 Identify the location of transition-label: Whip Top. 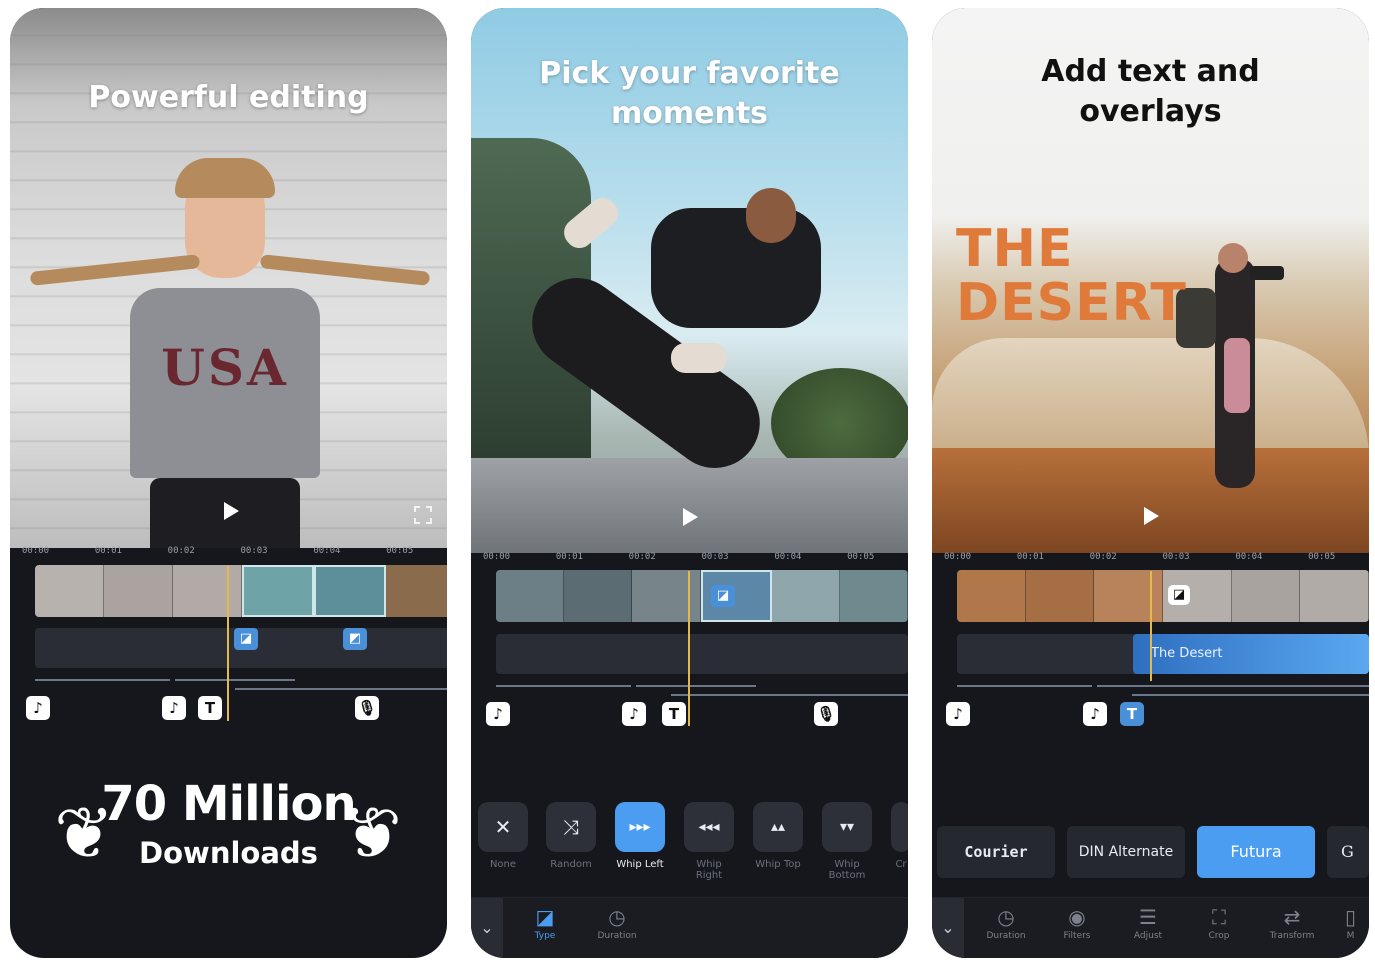
(778, 864).